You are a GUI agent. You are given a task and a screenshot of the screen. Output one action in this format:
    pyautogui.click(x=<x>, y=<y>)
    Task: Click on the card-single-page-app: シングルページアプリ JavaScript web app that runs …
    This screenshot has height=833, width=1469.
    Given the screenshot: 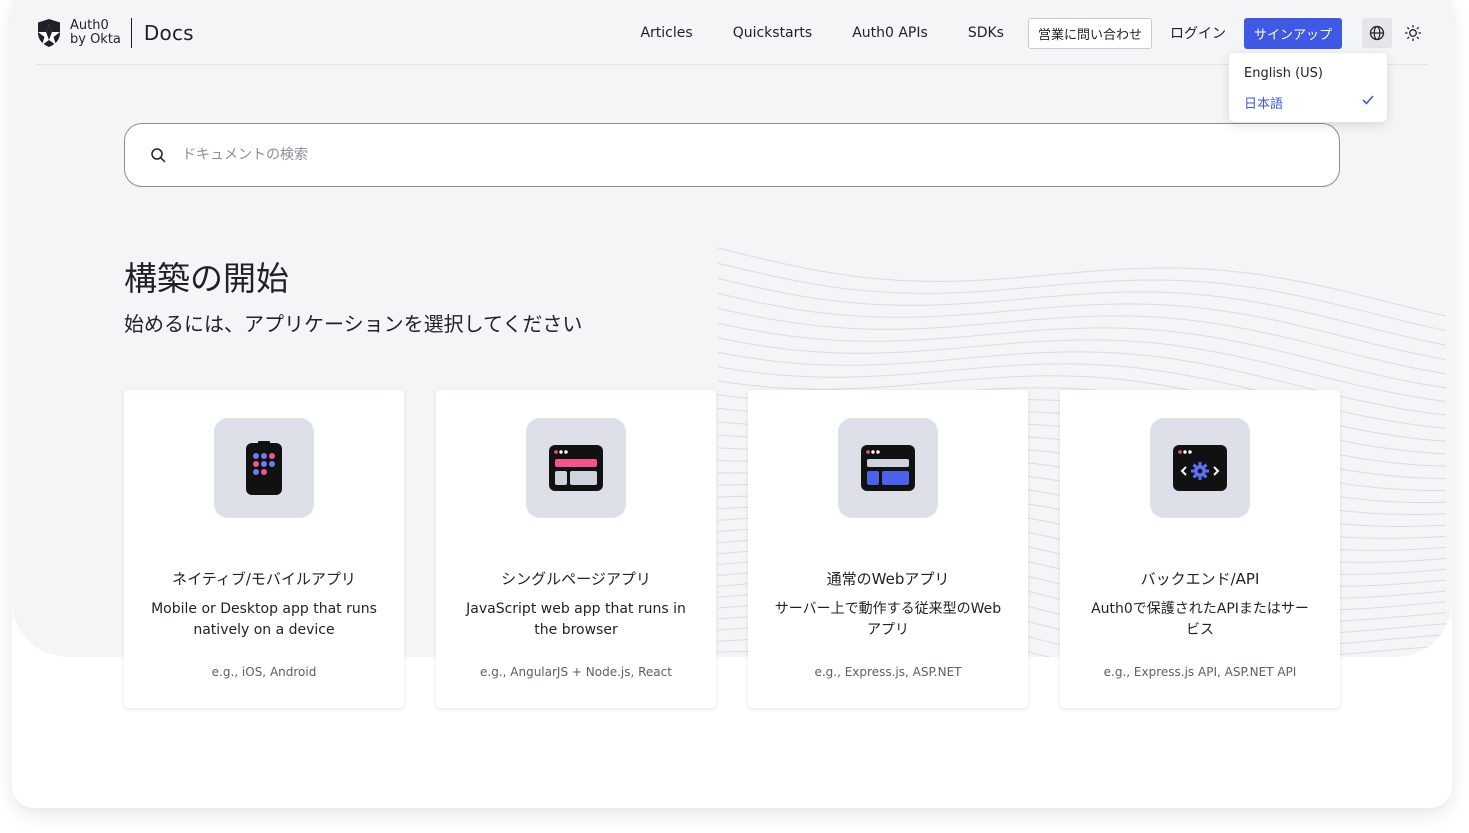 What is the action you would take?
    pyautogui.click(x=576, y=549)
    